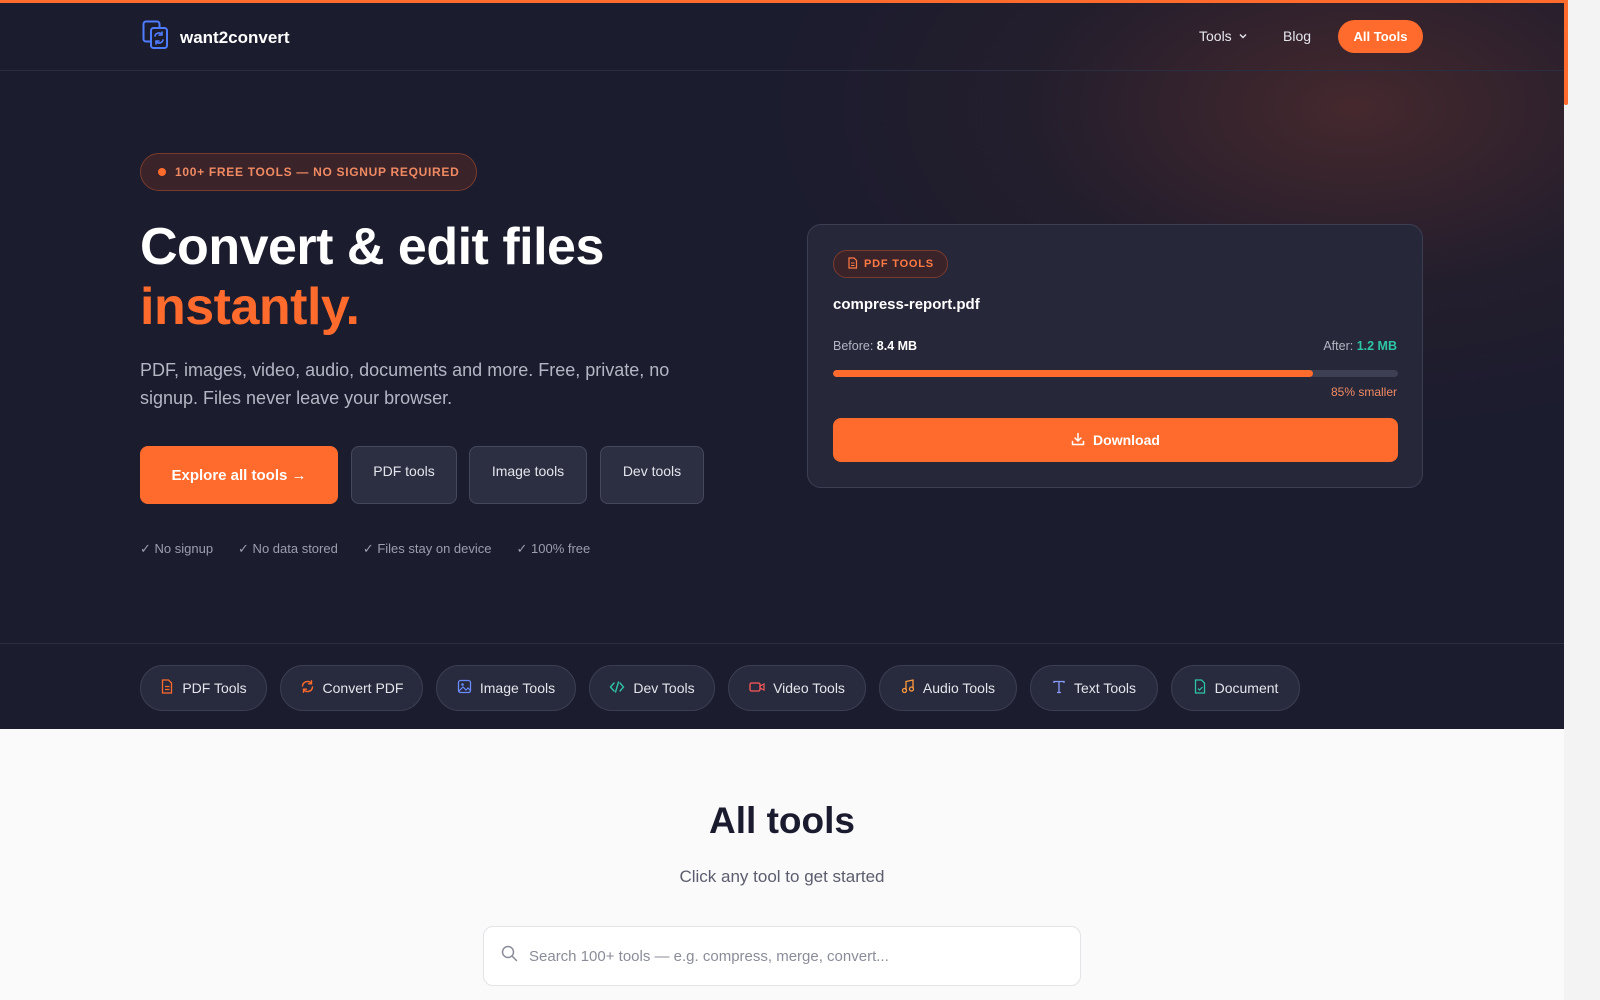 The height and width of the screenshot is (1000, 1600). Describe the element at coordinates (250, 307) in the screenshot. I see `hero-title-line2: instantly.` at that location.